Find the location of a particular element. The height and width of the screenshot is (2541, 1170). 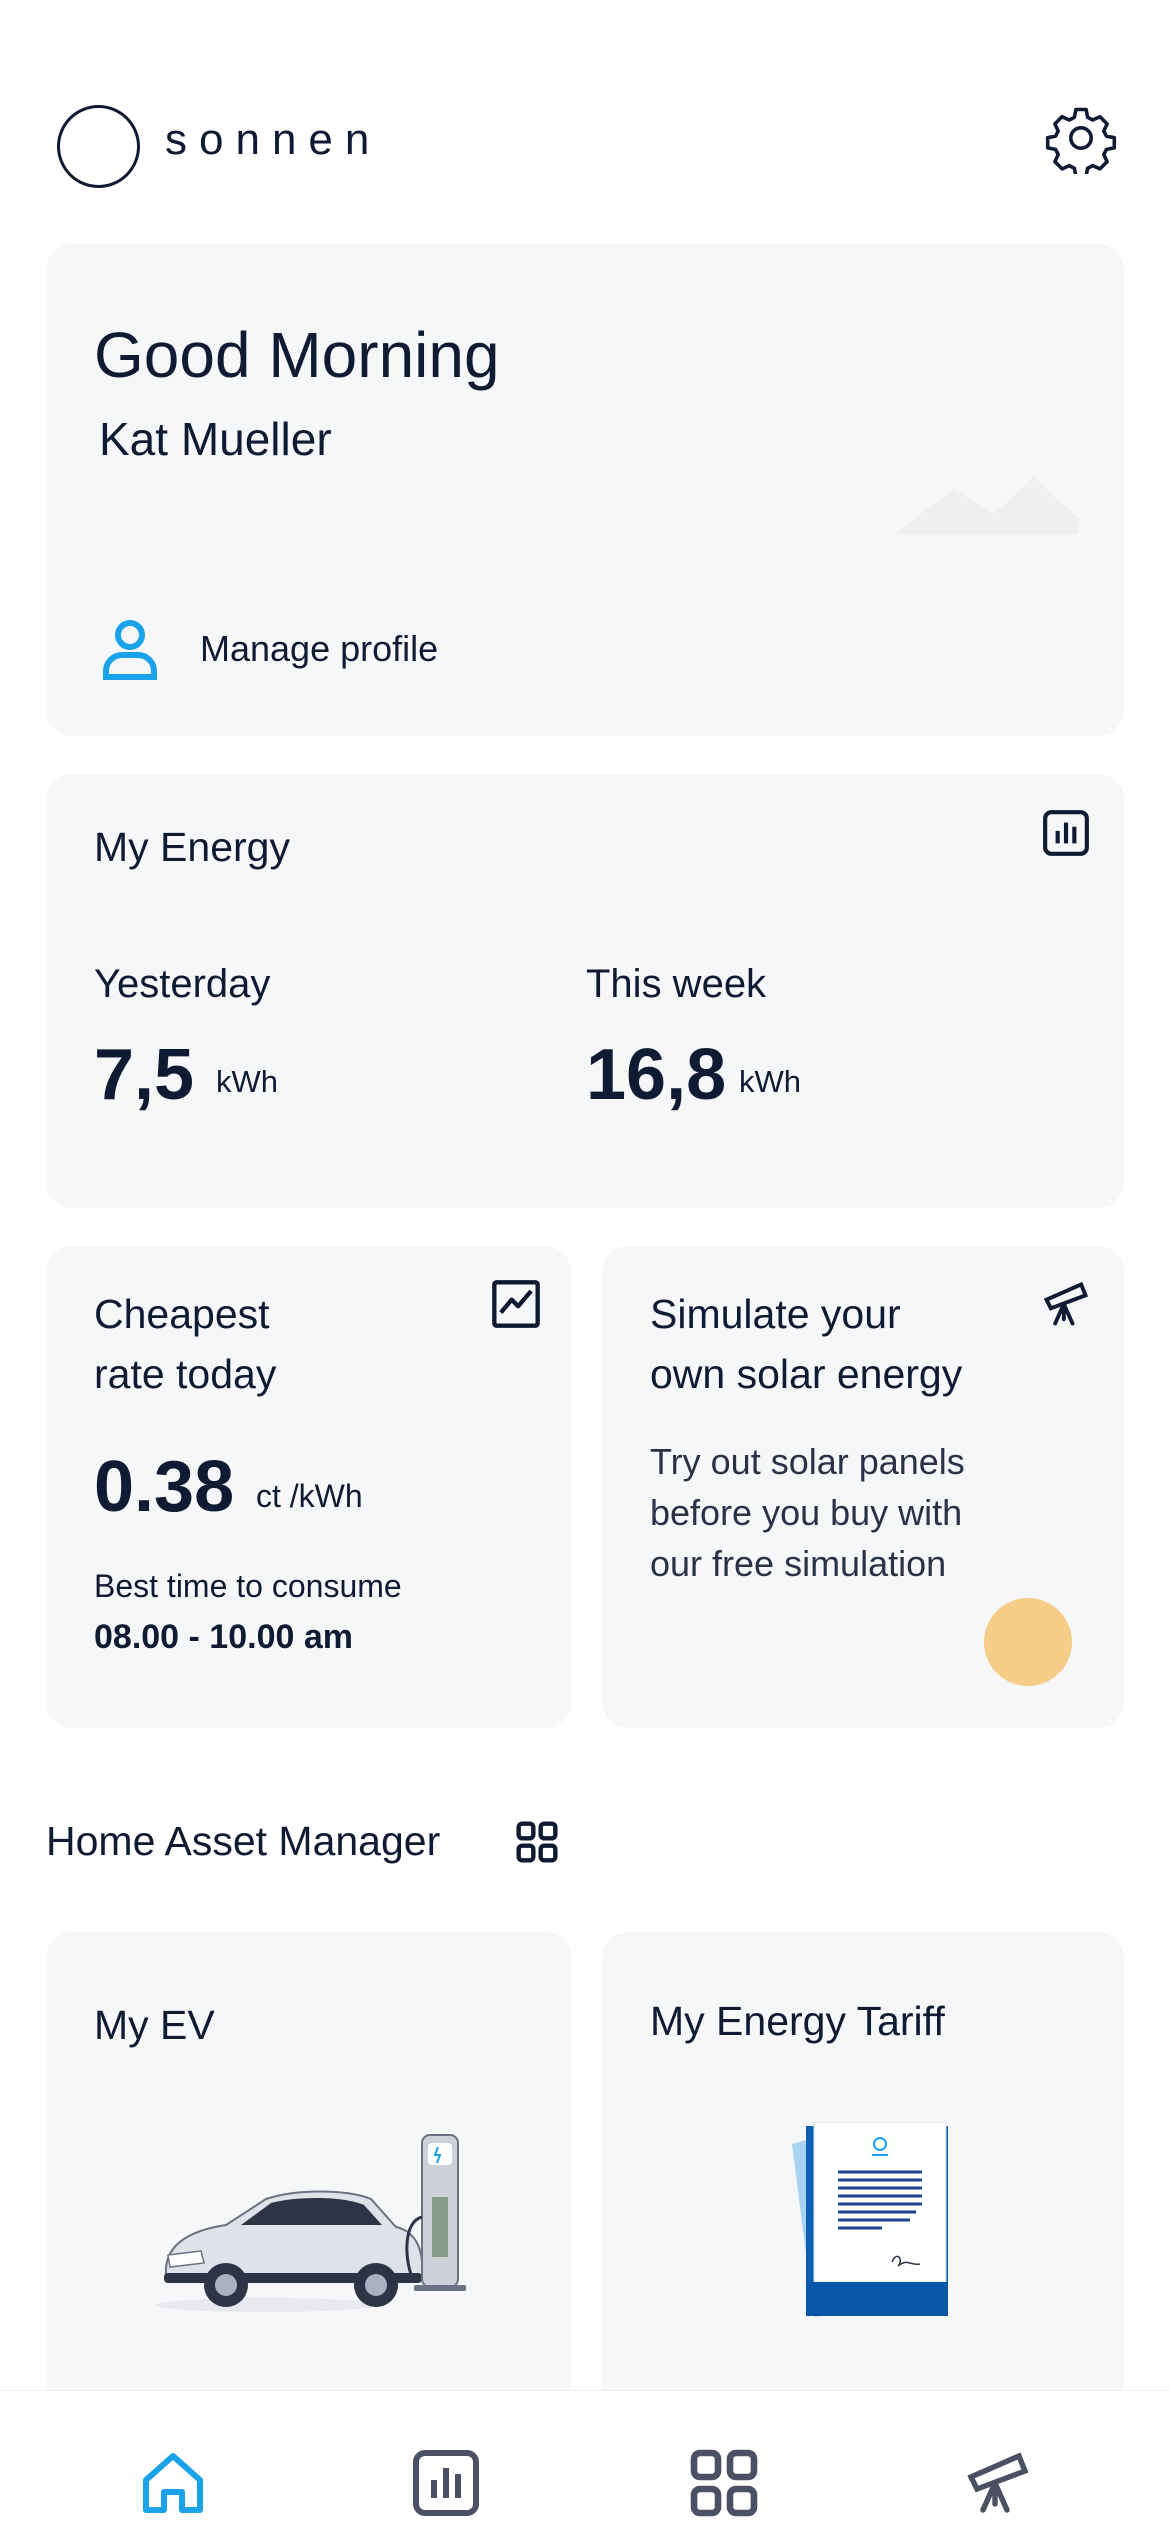

nav-telescope-icon is located at coordinates (998, 2483).